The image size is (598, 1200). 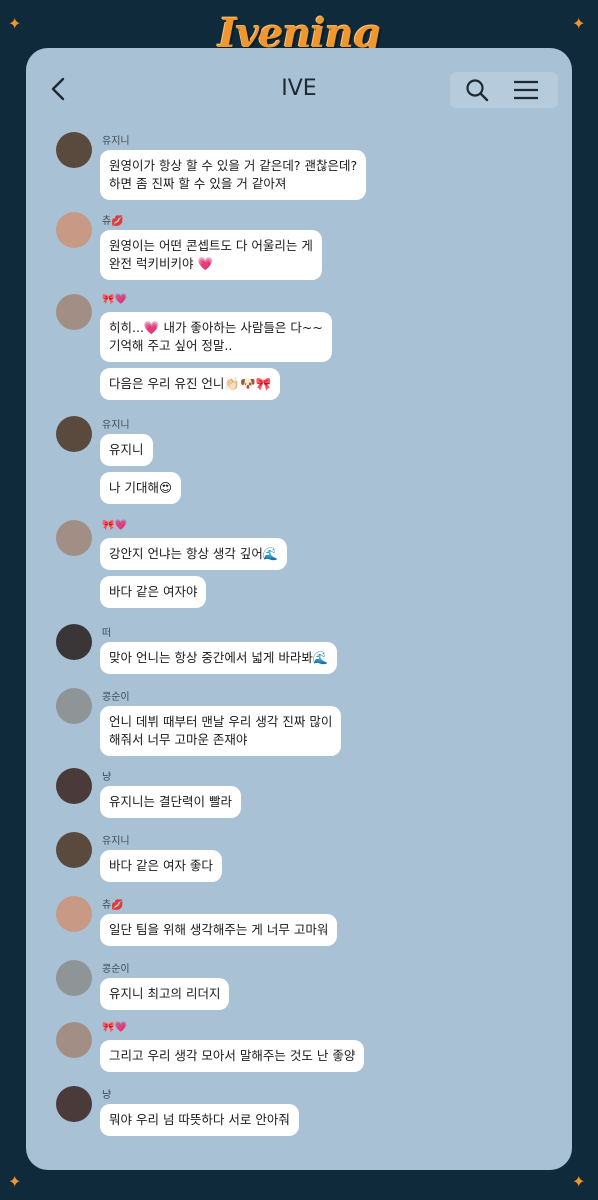 What do you see at coordinates (178, 739) in the screenshot?
I see `message-line: 해줘서 너무 고마운 존재야` at bounding box center [178, 739].